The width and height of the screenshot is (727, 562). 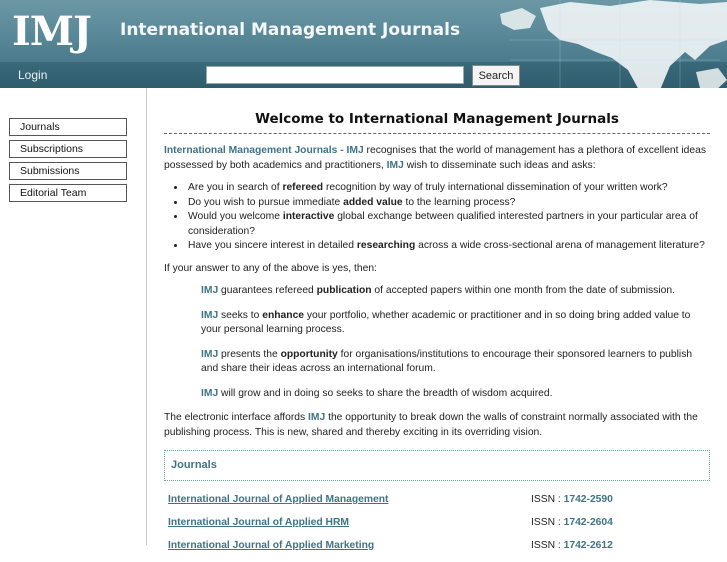 I want to click on closing-text: The electronic interface affords, so click(x=236, y=417).